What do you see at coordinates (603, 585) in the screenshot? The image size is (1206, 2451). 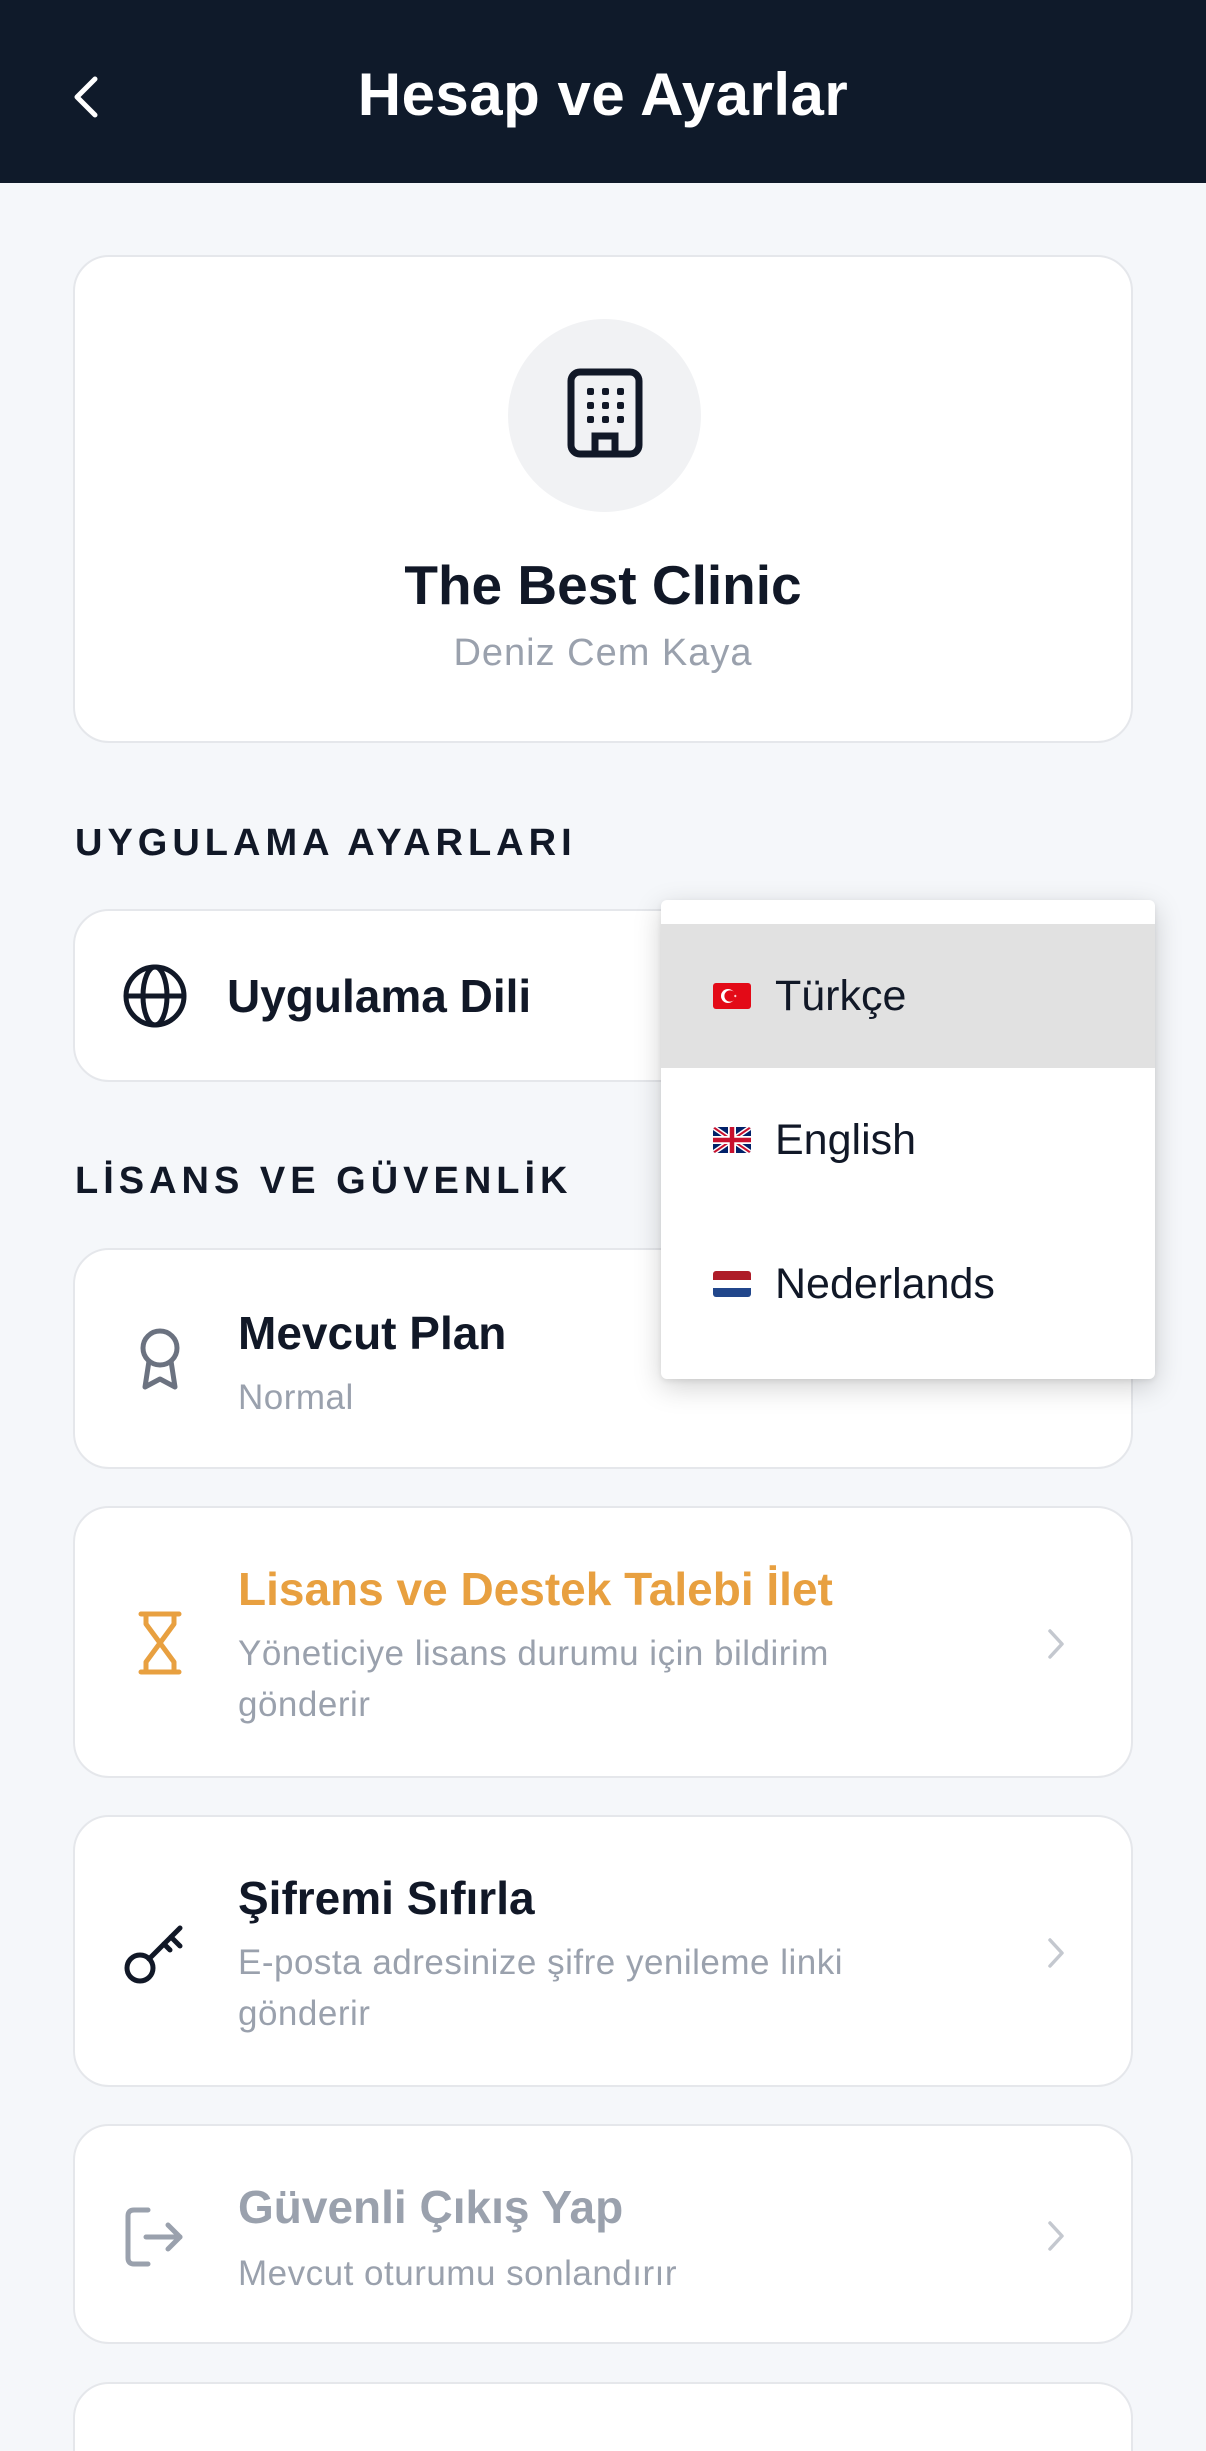 I see `clinic-name: The Best Clinic` at bounding box center [603, 585].